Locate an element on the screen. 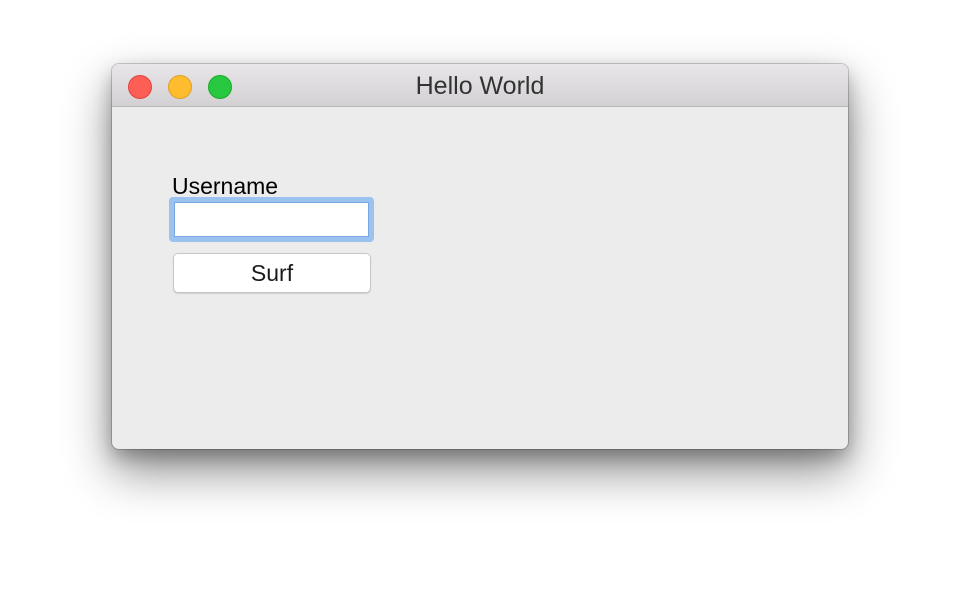  window-title: Hello World is located at coordinates (480, 86).